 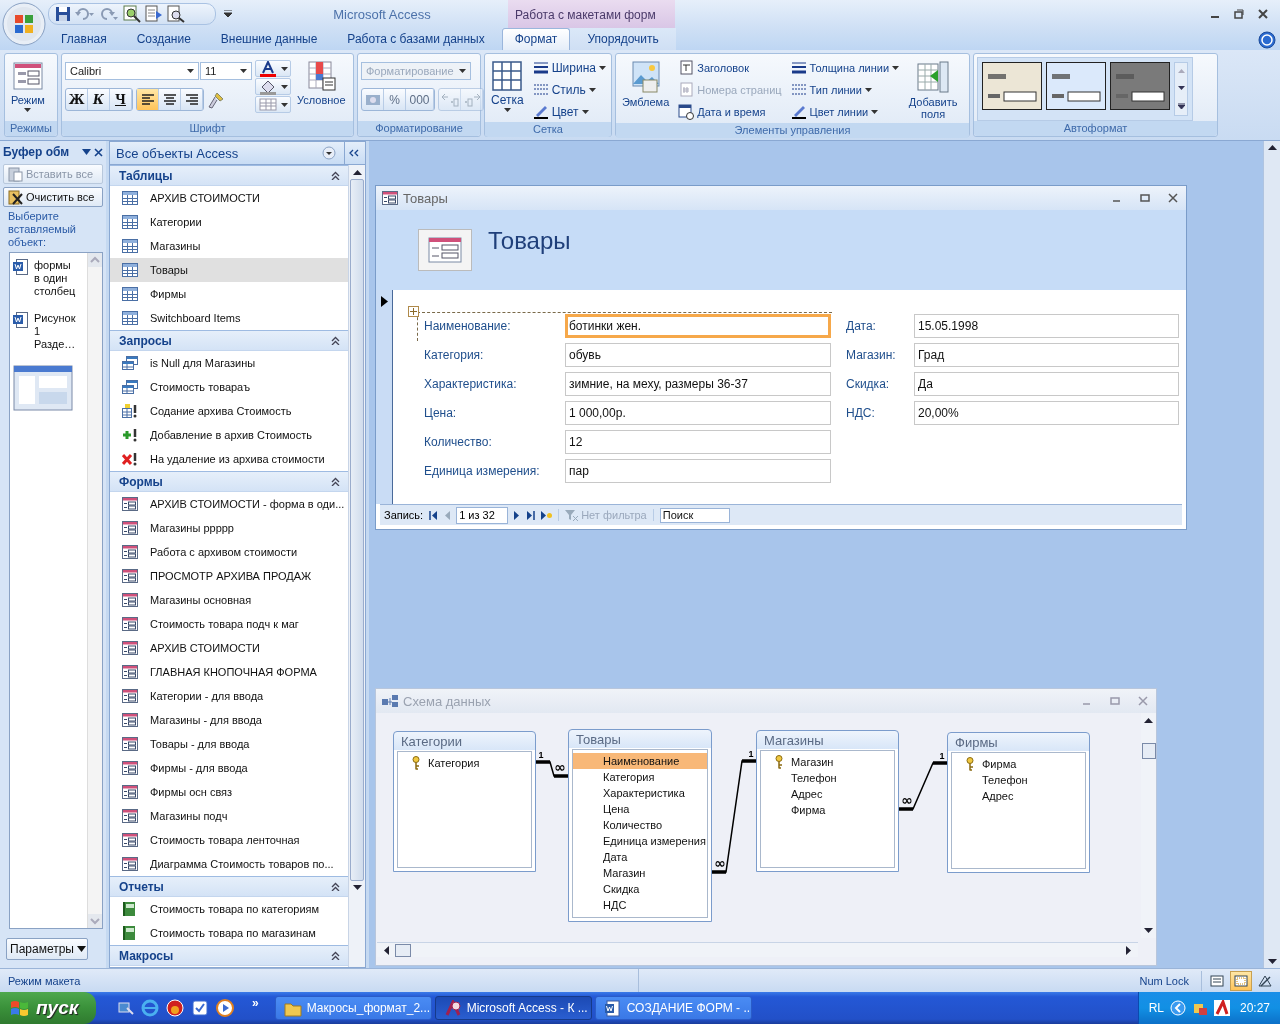 I want to click on field-list-window: Фирмы Фирма Телефон Адрес, so click(x=1018, y=802).